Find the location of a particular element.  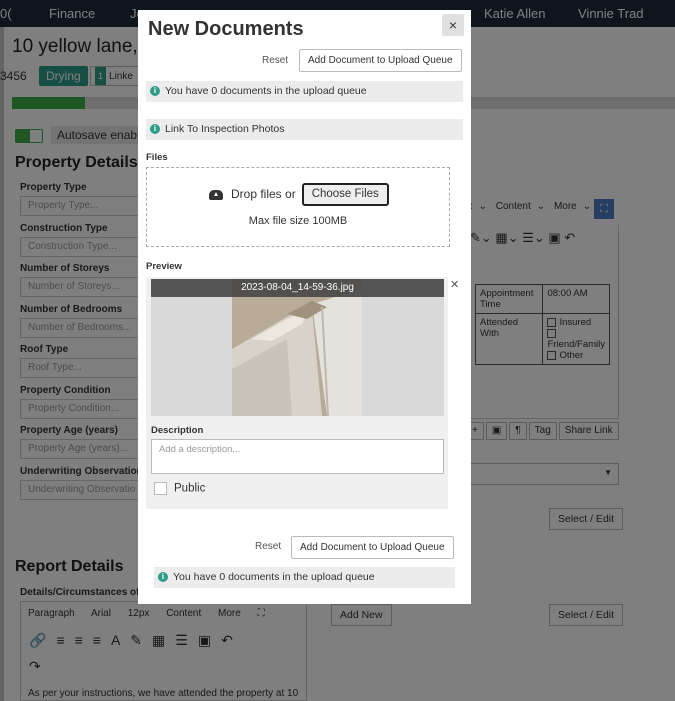

choose-files-button: Choose Files is located at coordinates (345, 195).